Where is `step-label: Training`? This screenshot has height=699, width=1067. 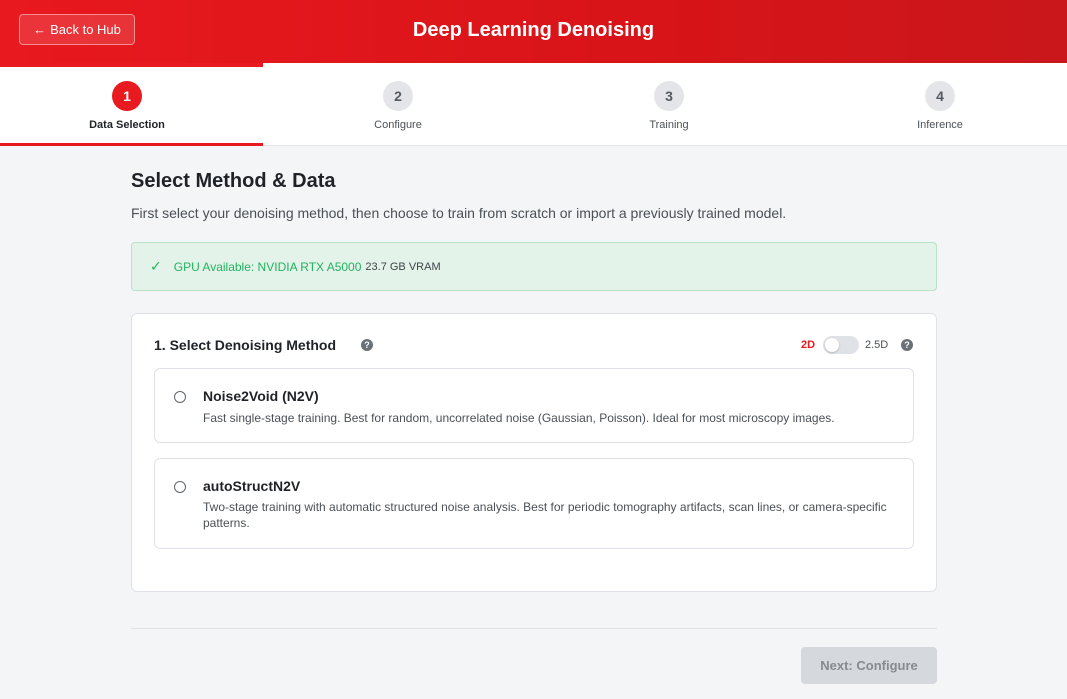 step-label: Training is located at coordinates (669, 125).